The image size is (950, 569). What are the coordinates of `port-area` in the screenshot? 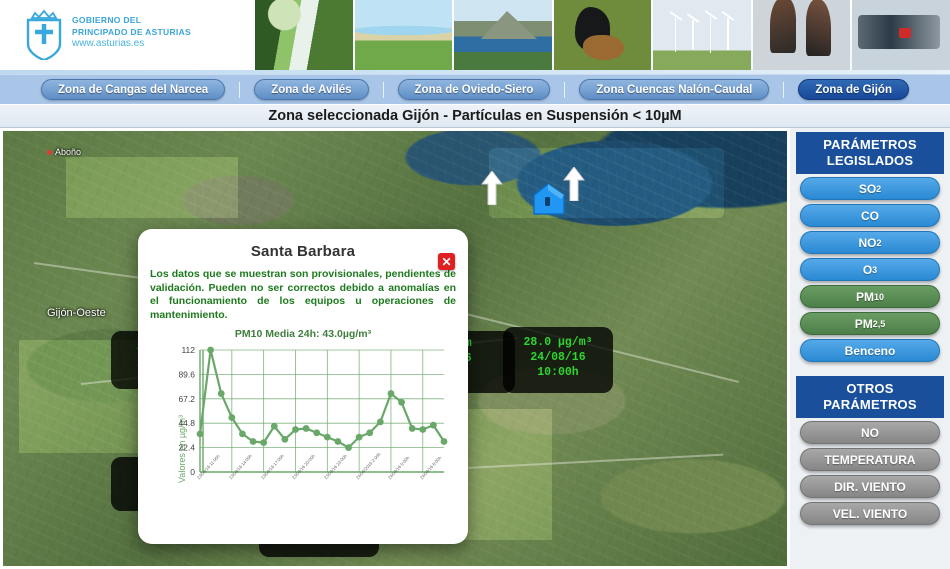 It's located at (607, 183).